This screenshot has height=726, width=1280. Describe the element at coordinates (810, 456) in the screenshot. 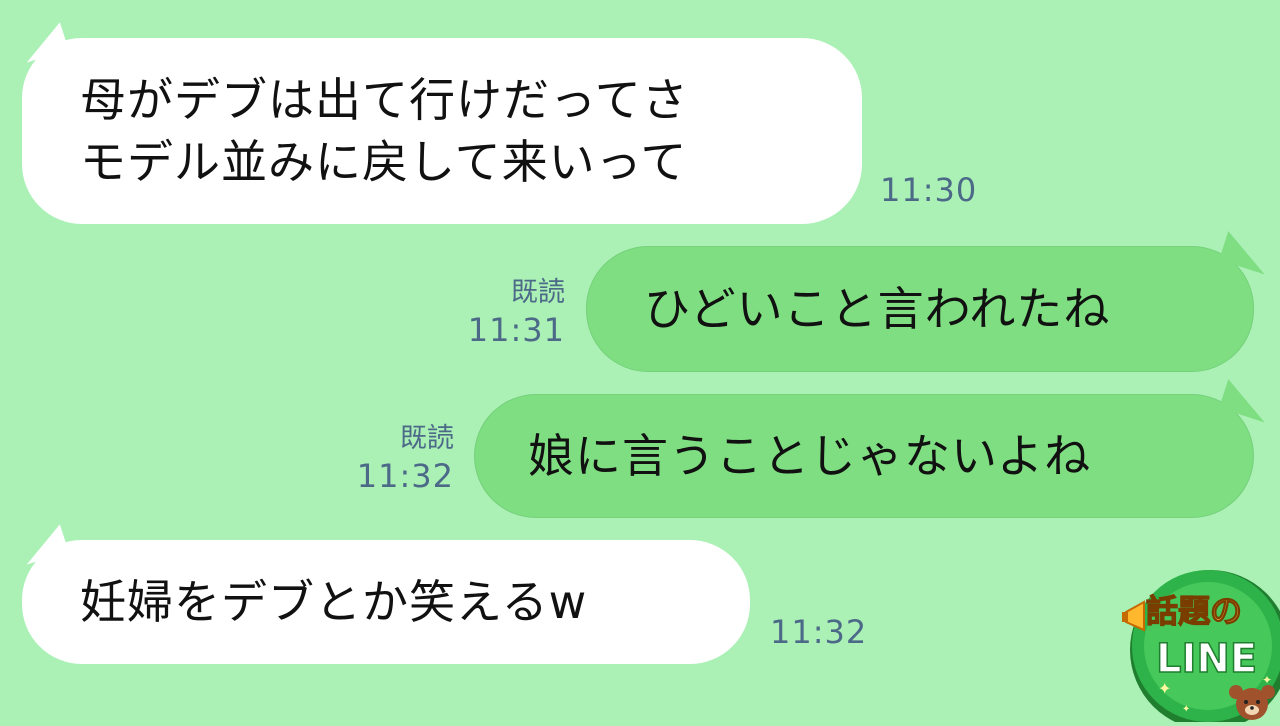

I see `message-text: 娘に言うことじゃないよね` at that location.